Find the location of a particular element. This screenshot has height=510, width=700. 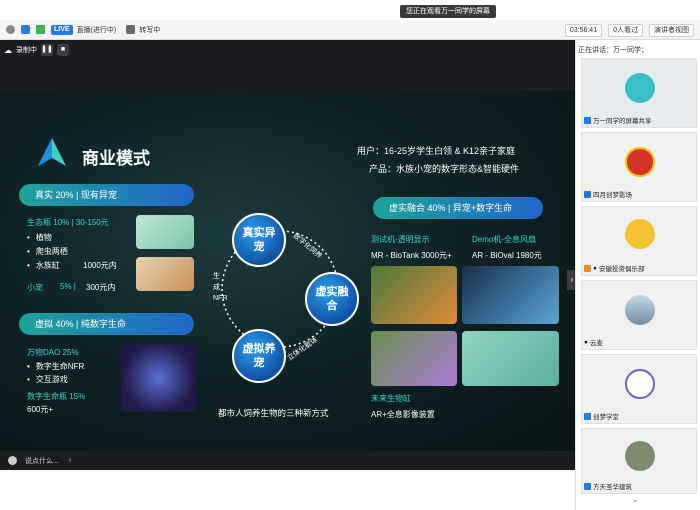

recording-label: 录制中 is located at coordinates (26, 50).